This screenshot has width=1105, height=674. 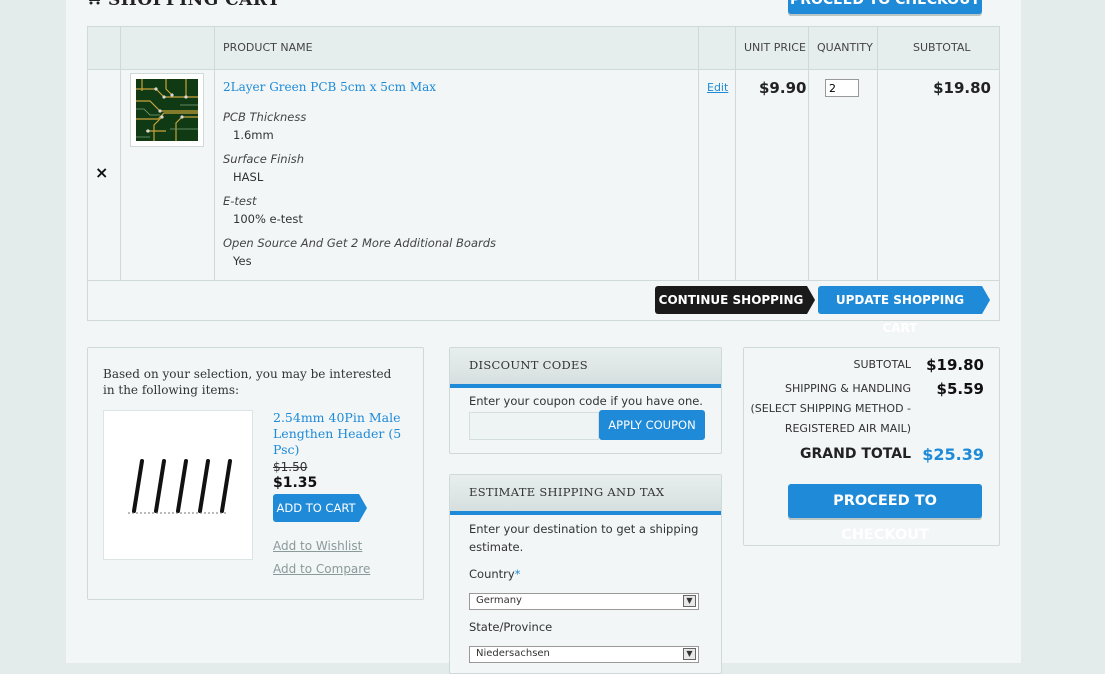 What do you see at coordinates (717, 87) in the screenshot?
I see `edit-item-link: Edit` at bounding box center [717, 87].